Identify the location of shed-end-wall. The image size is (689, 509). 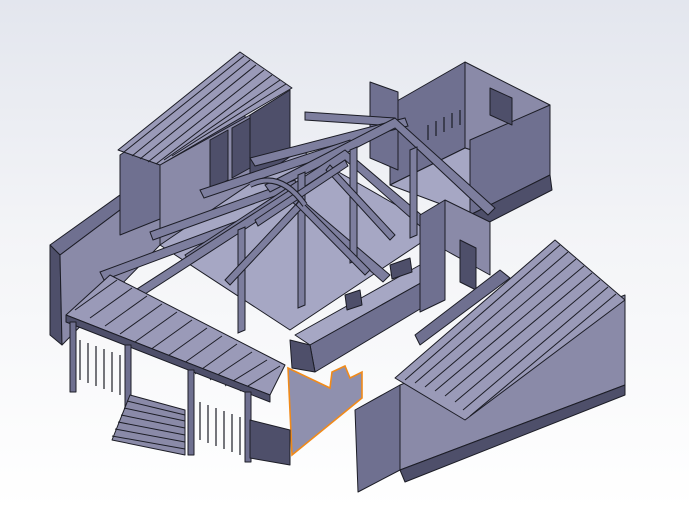
(377, 438).